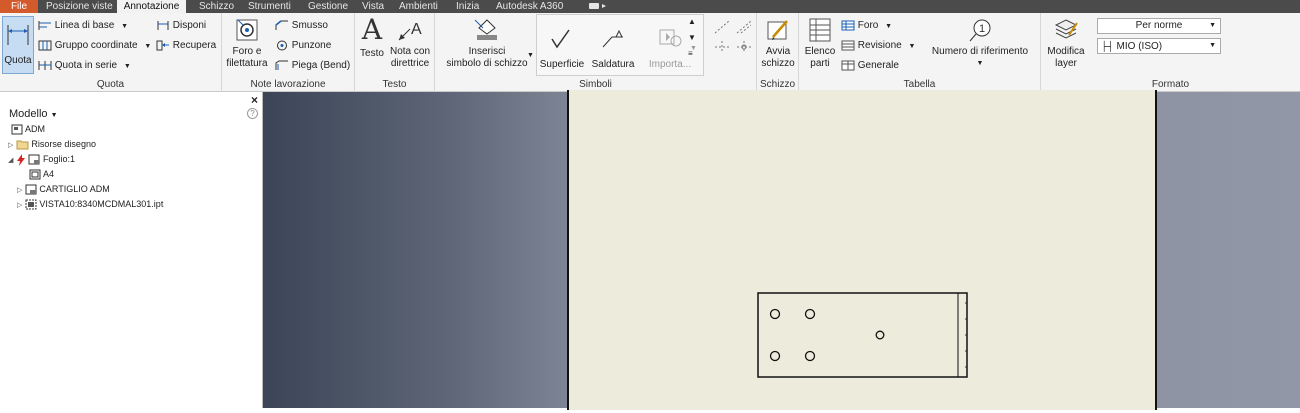 The width and height of the screenshot is (1300, 413). What do you see at coordinates (19, 6) in the screenshot?
I see `tab-file: File` at bounding box center [19, 6].